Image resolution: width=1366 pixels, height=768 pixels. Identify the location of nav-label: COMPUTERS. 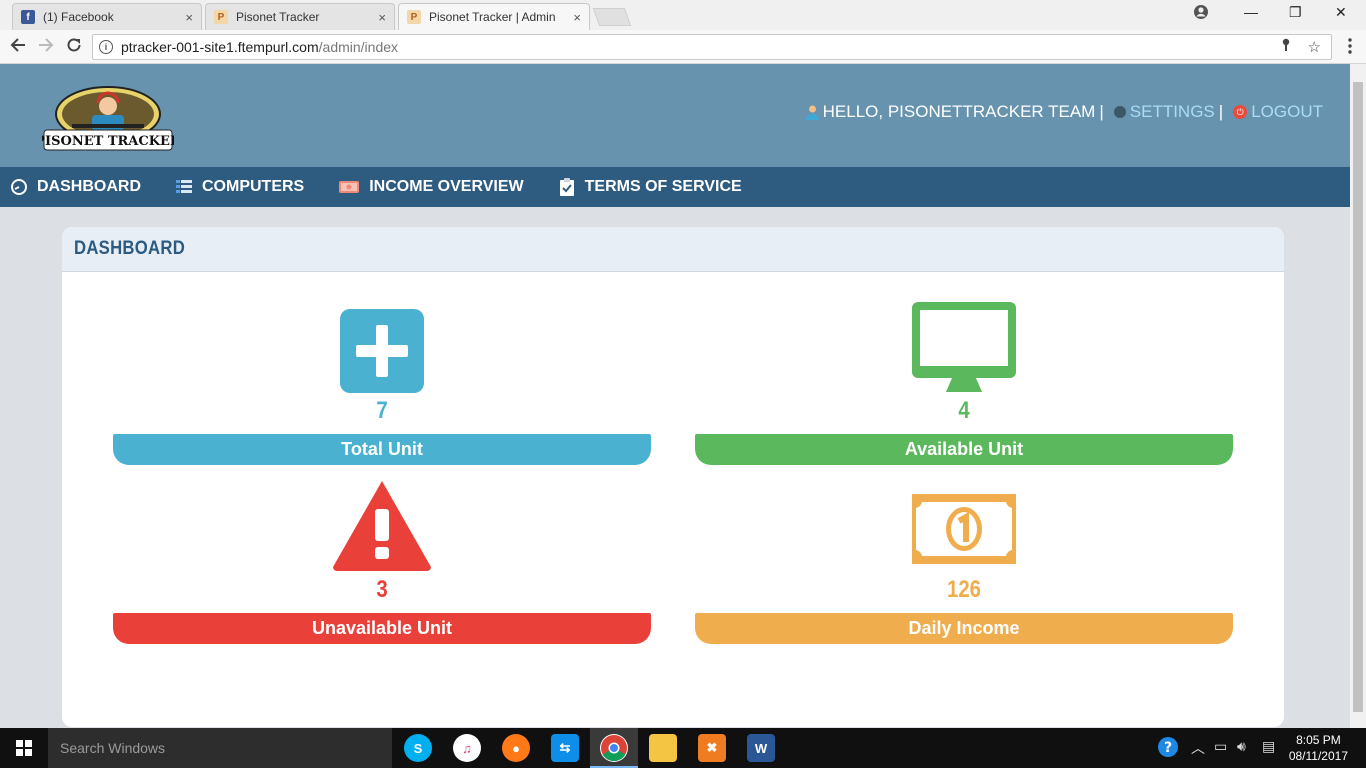
(253, 186).